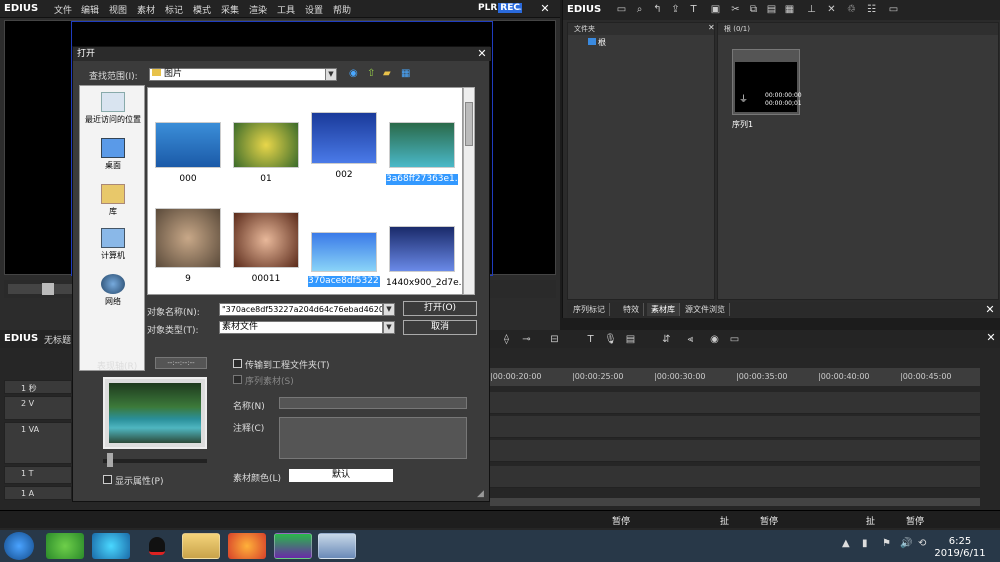 The image size is (1000, 562). What do you see at coordinates (610, 340) in the screenshot?
I see `mic-icon: 🎙` at bounding box center [610, 340].